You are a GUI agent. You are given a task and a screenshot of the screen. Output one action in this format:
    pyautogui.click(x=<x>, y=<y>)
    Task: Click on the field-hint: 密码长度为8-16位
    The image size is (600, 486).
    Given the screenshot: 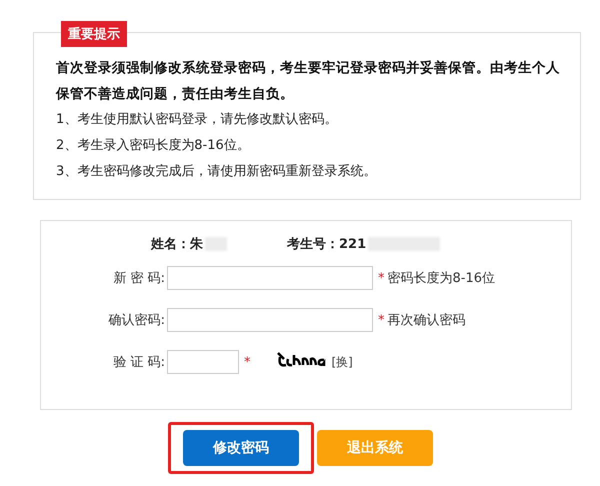 What is the action you would take?
    pyautogui.click(x=442, y=278)
    